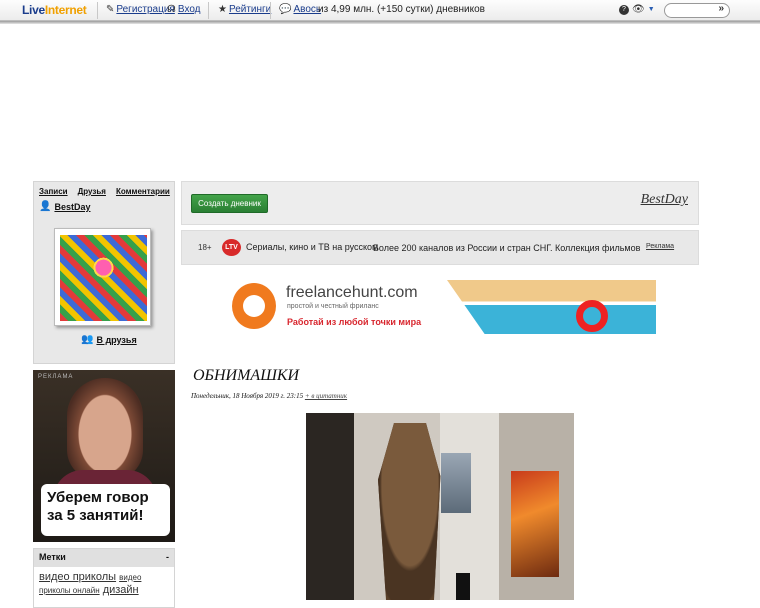 This screenshot has height=608, width=760. I want to click on sidebar-ad: РЕКЛАМА Уберем говор за 5 занятий!, so click(104, 456).